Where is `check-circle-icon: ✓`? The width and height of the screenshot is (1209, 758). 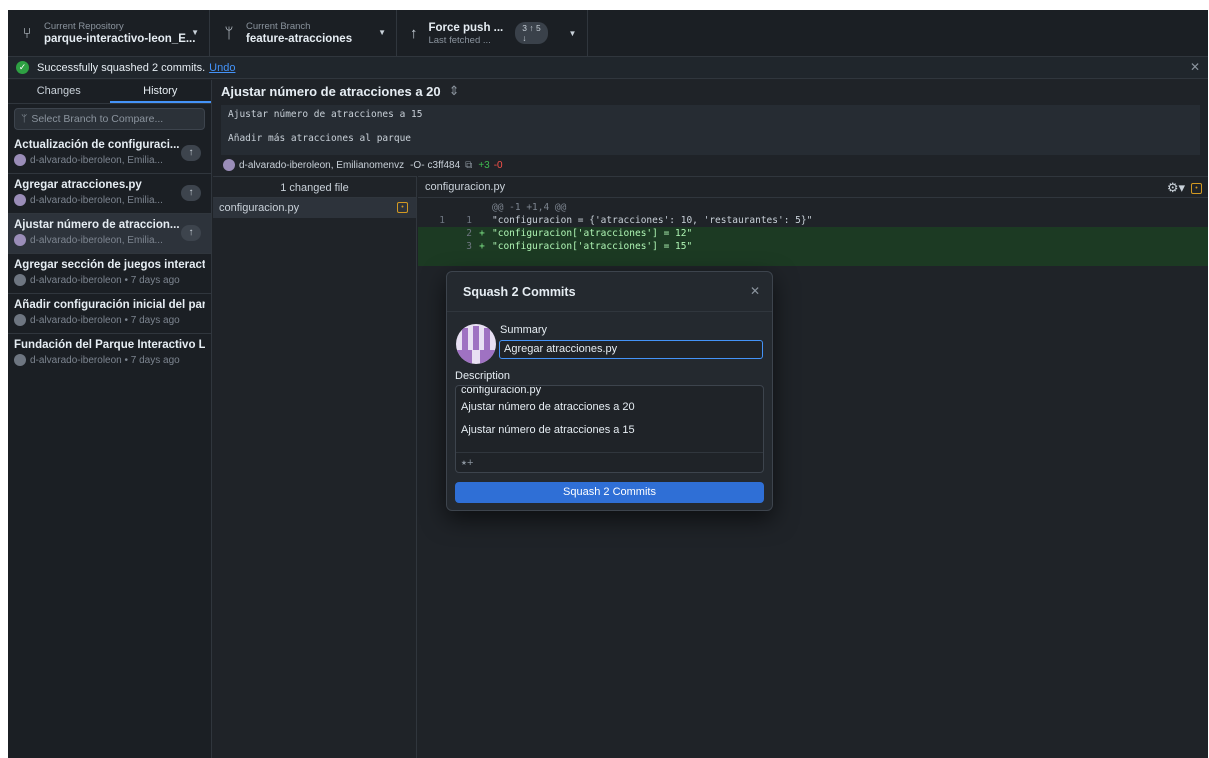 check-circle-icon: ✓ is located at coordinates (22, 67).